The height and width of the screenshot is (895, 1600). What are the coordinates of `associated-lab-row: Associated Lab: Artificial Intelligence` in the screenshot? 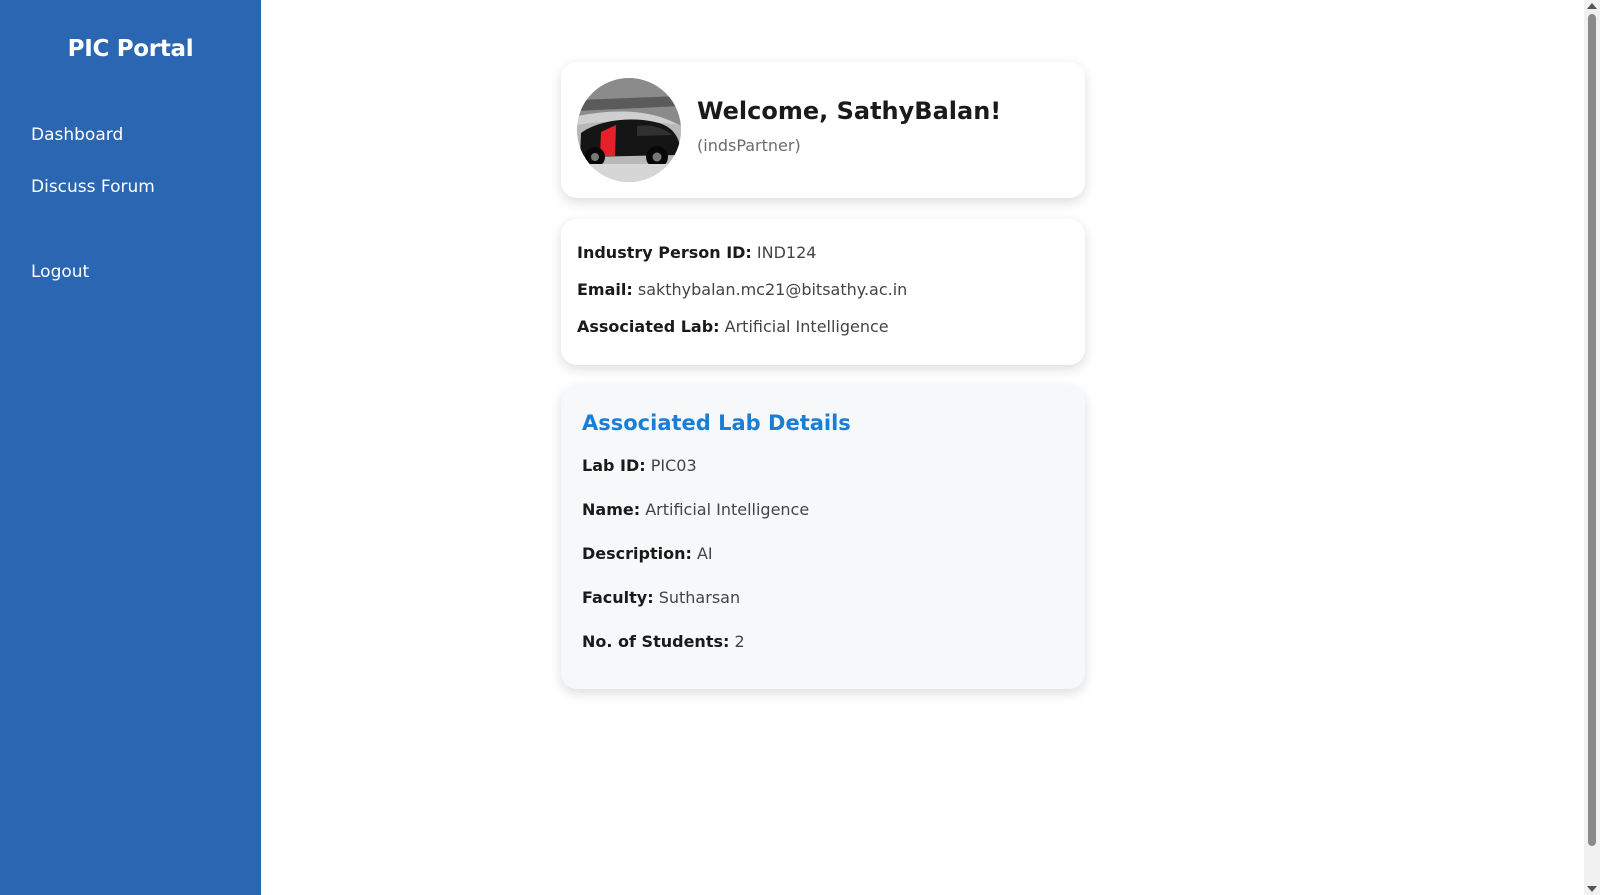 It's located at (823, 327).